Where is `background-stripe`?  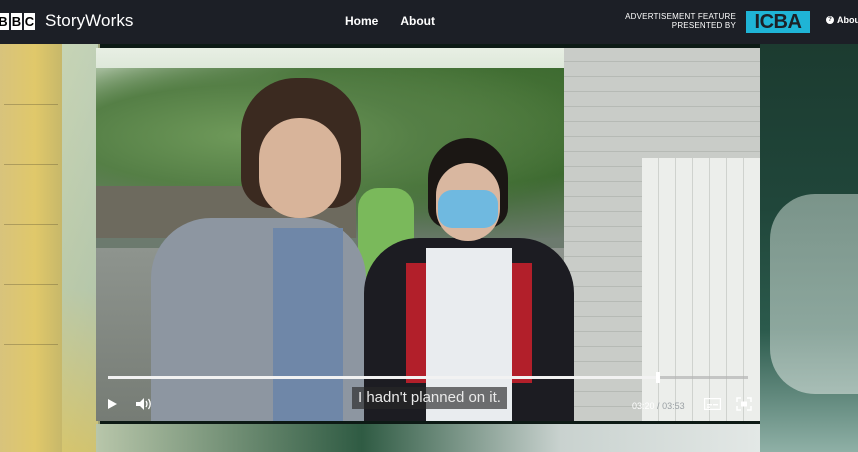
background-stripe is located at coordinates (80, 248).